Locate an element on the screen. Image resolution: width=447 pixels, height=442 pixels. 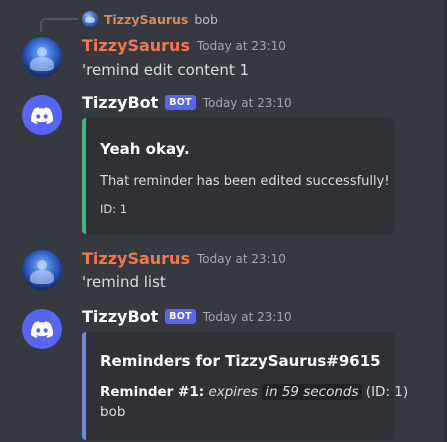
reply-avatar-icon is located at coordinates (90, 19).